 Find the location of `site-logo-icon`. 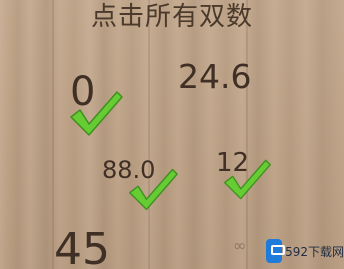

site-logo-icon is located at coordinates (276, 251).